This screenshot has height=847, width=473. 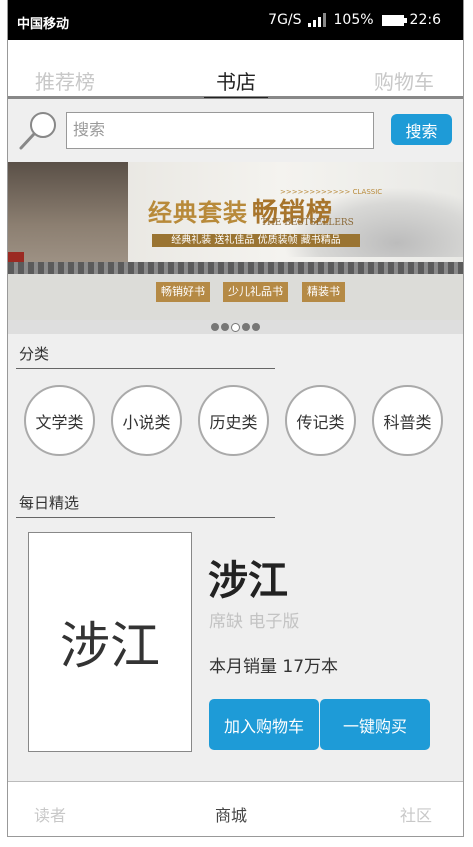 What do you see at coordinates (146, 420) in the screenshot?
I see `category-fiction: 小说类` at bounding box center [146, 420].